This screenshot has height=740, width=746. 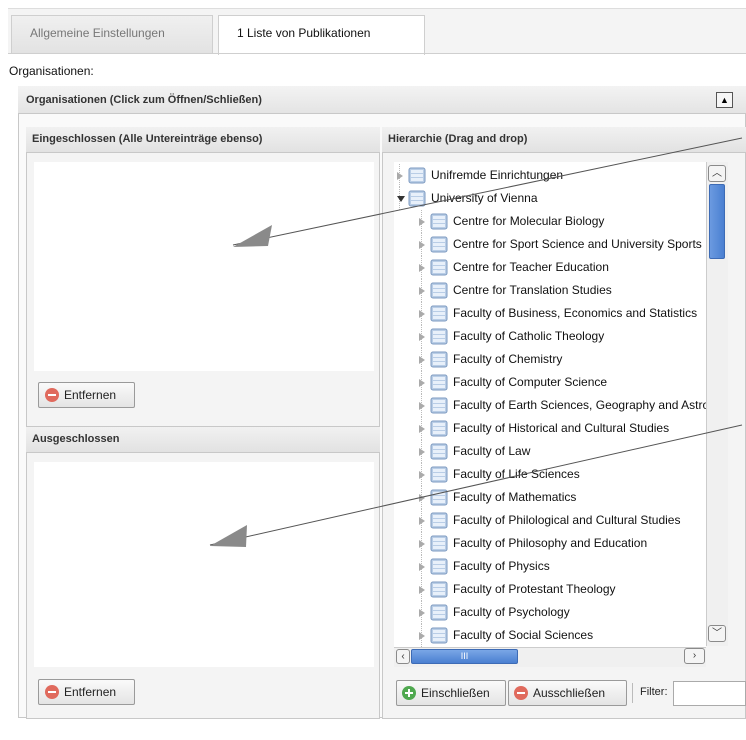 What do you see at coordinates (228, 536) in the screenshot?
I see `annotation-arrowhead-exclude` at bounding box center [228, 536].